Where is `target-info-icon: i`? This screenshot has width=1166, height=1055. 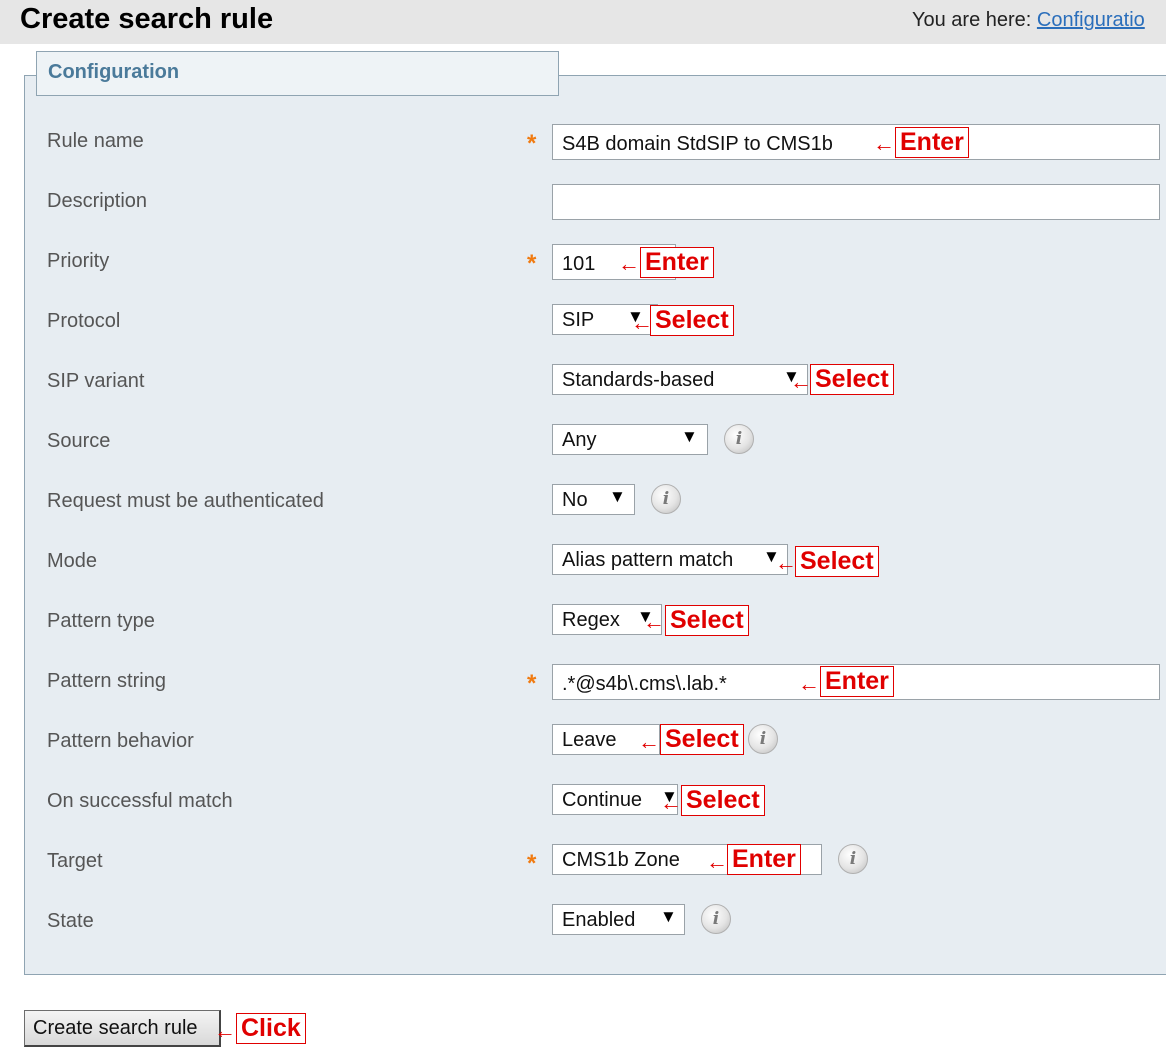 target-info-icon: i is located at coordinates (853, 859).